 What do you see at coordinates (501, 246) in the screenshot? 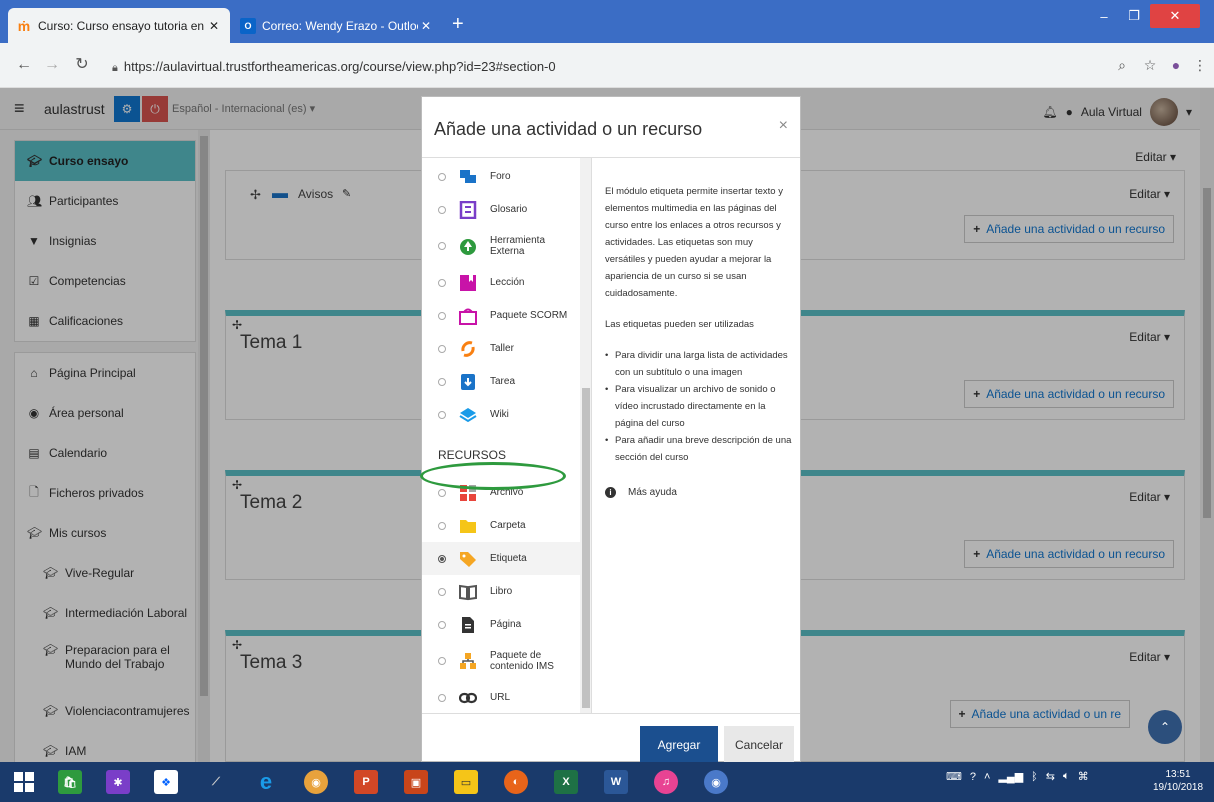
I see `option-herramienta-externa: Herramienta Externa` at bounding box center [501, 246].